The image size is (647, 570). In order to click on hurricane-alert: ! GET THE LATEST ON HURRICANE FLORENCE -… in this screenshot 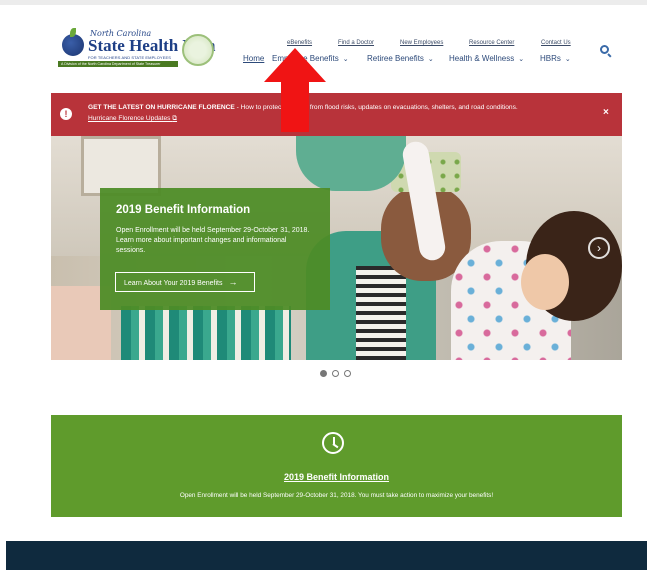, I will do `click(336, 114)`.